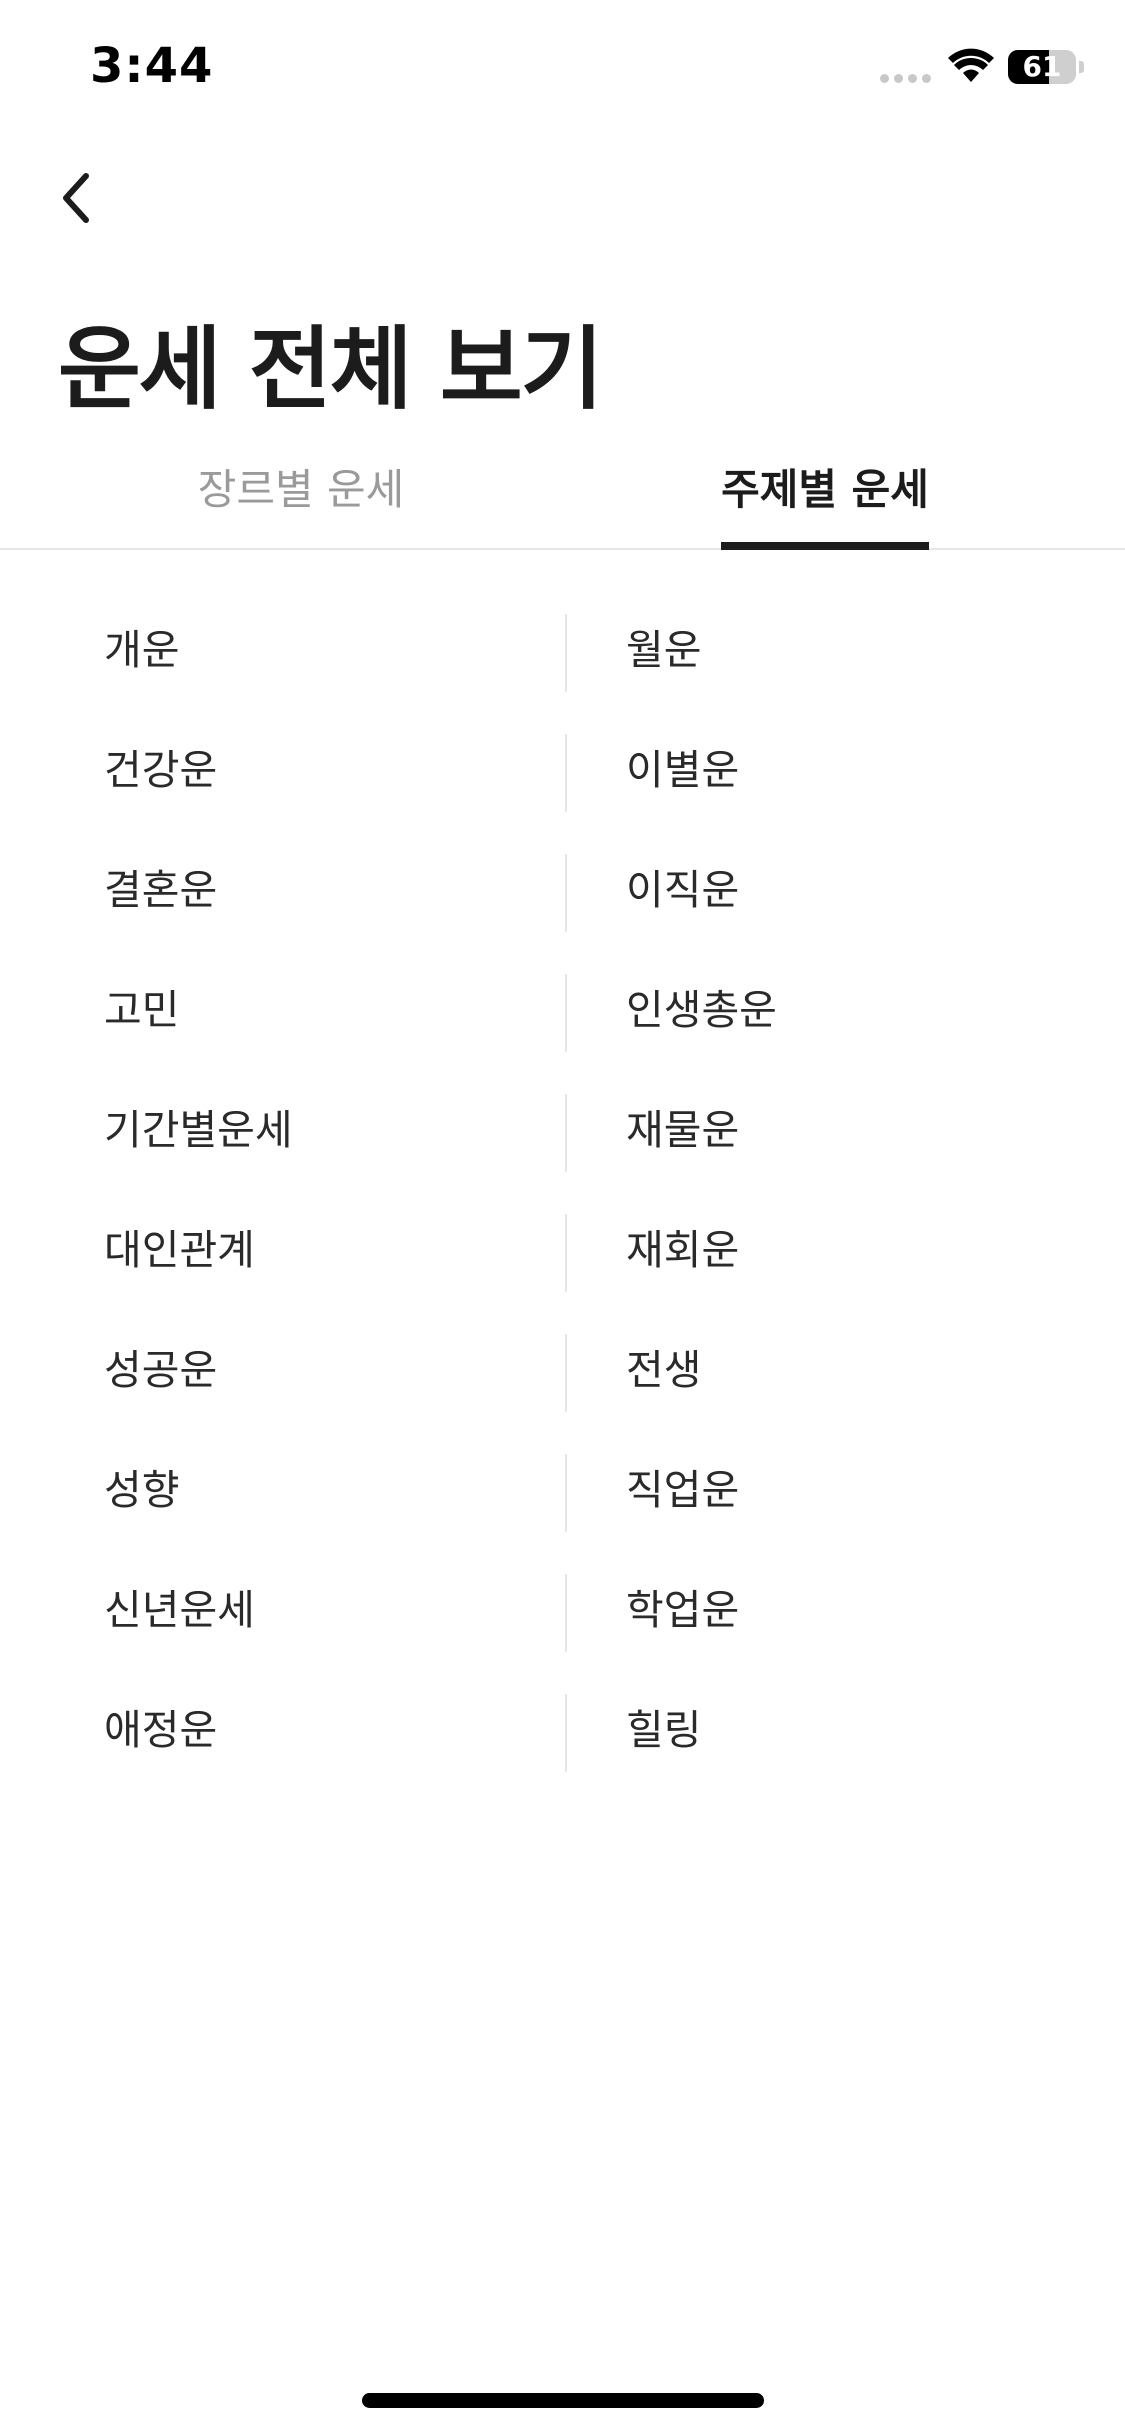 This screenshot has width=1125, height=2436. Describe the element at coordinates (324, 1740) in the screenshot. I see `list-item: 애정운` at that location.